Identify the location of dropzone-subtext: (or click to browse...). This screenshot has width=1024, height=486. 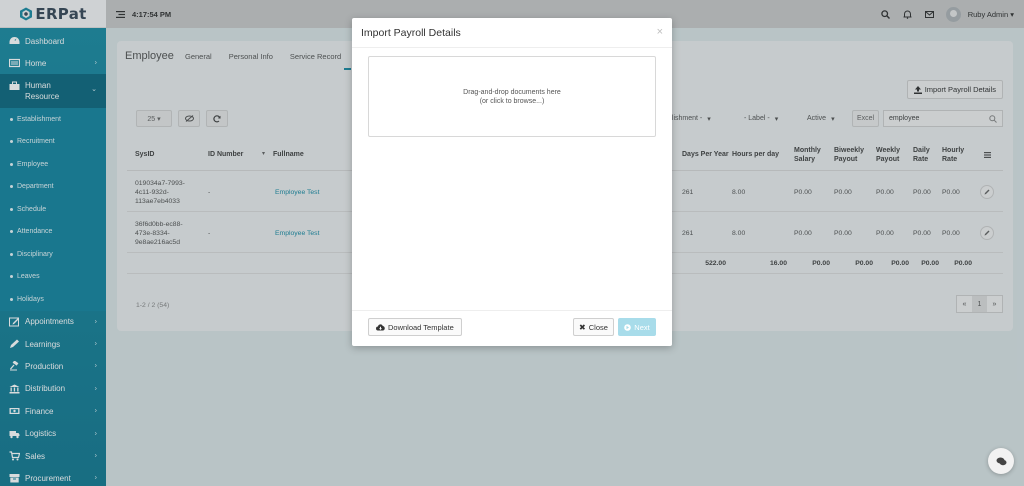
(512, 101).